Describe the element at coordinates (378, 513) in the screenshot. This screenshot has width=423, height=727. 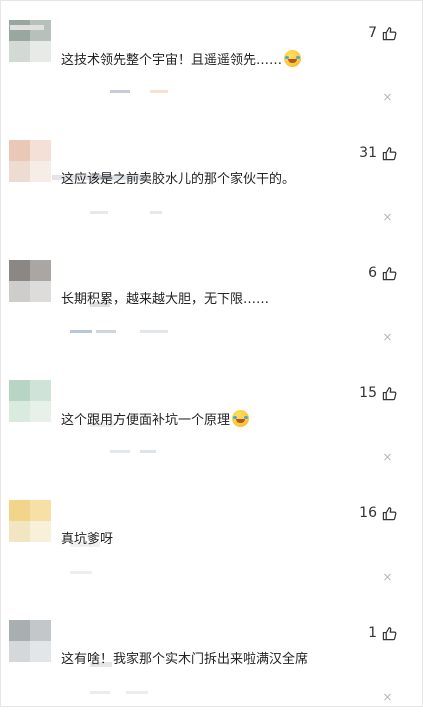
I see `like-button: 16` at that location.